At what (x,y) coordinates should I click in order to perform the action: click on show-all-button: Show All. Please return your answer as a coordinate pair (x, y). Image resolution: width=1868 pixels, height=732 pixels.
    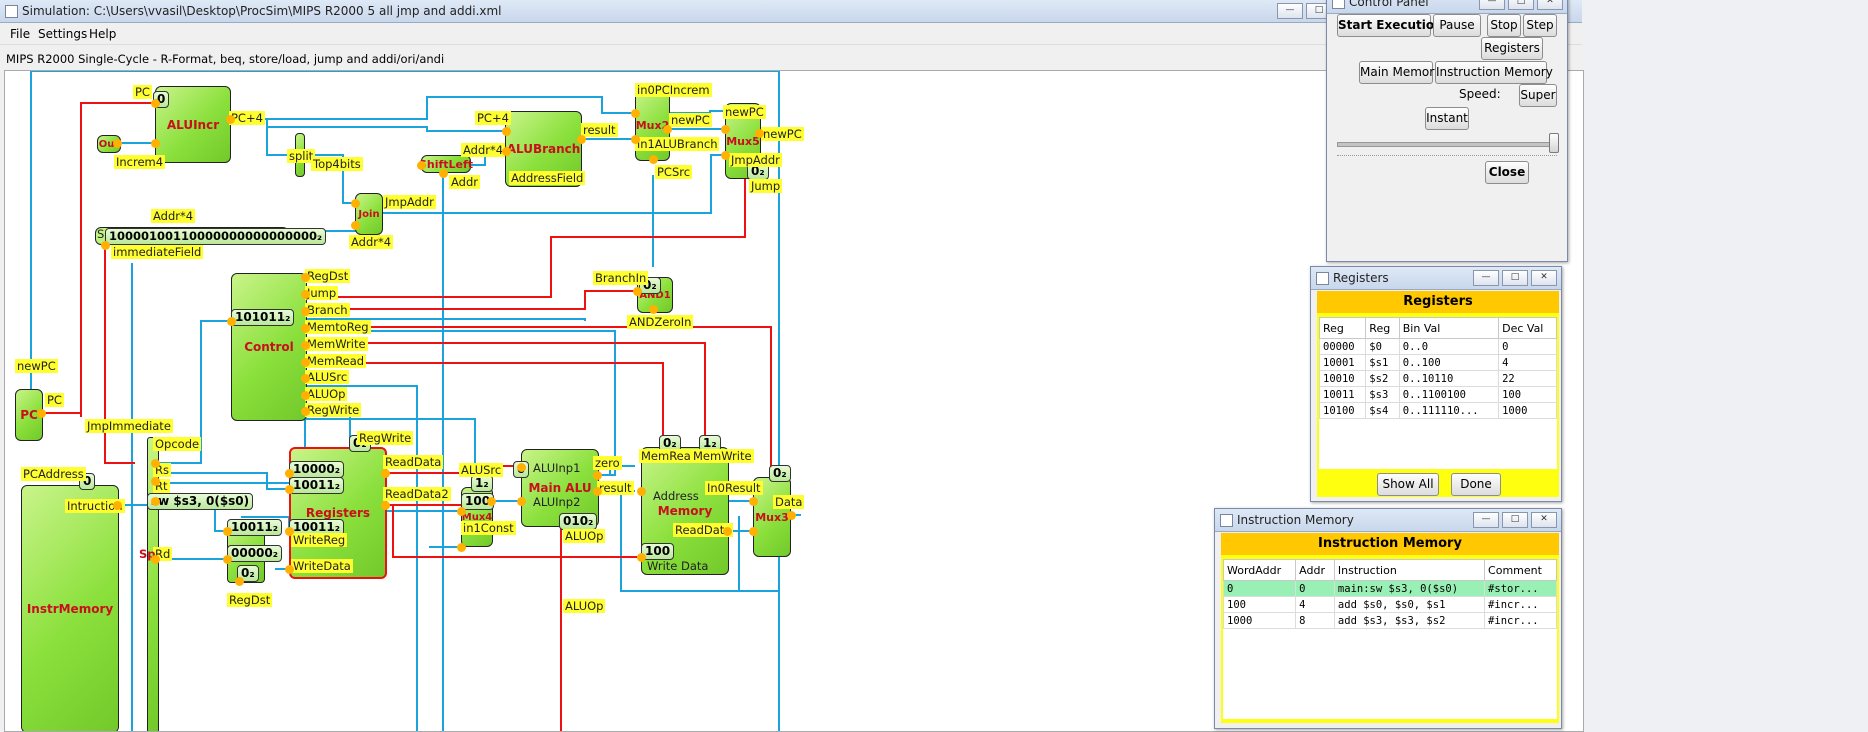
    Looking at the image, I should click on (1408, 484).